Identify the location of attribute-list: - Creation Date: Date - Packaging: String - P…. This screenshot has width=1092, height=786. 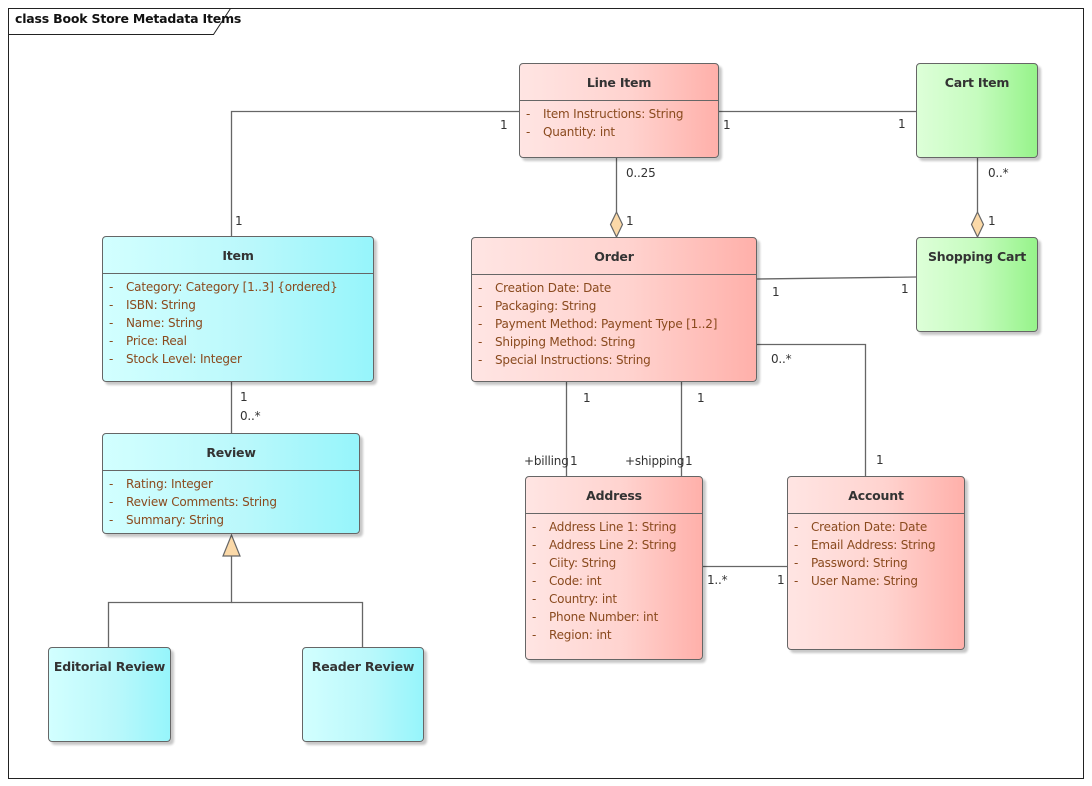
(614, 322).